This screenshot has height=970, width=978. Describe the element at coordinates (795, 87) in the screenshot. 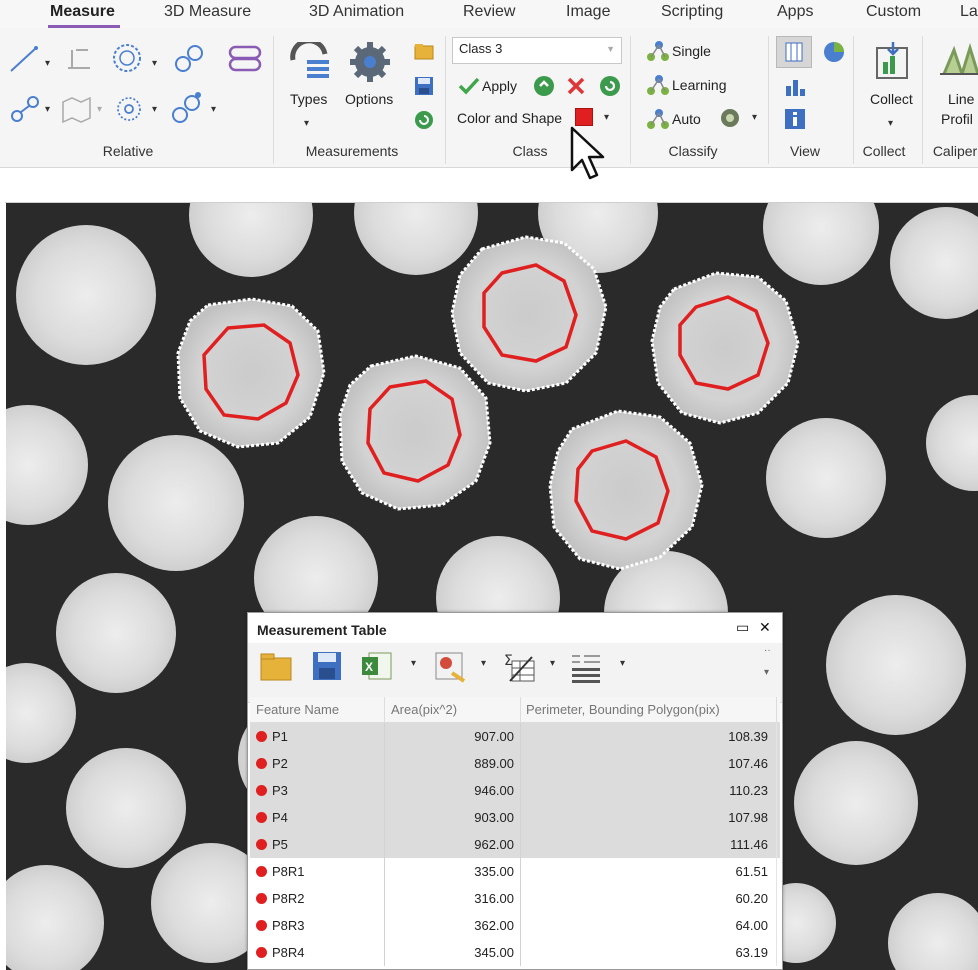

I see `bar-chart-icon` at that location.